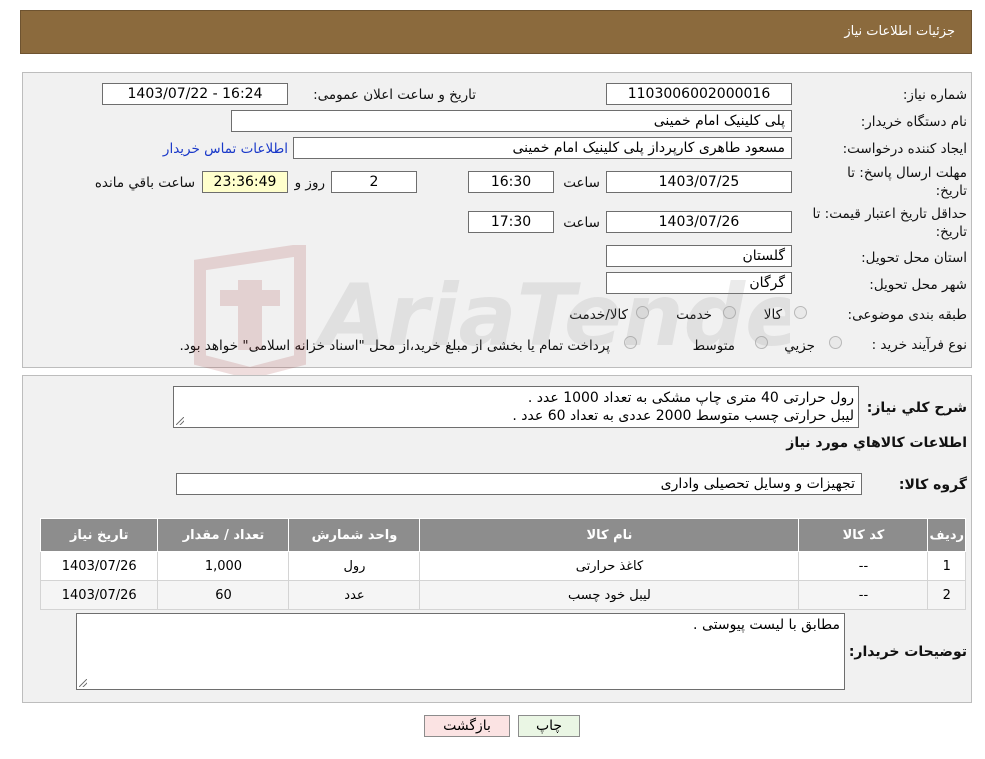  What do you see at coordinates (609, 566) in the screenshot?
I see `cell-name: کاغذ حرارتی` at bounding box center [609, 566].